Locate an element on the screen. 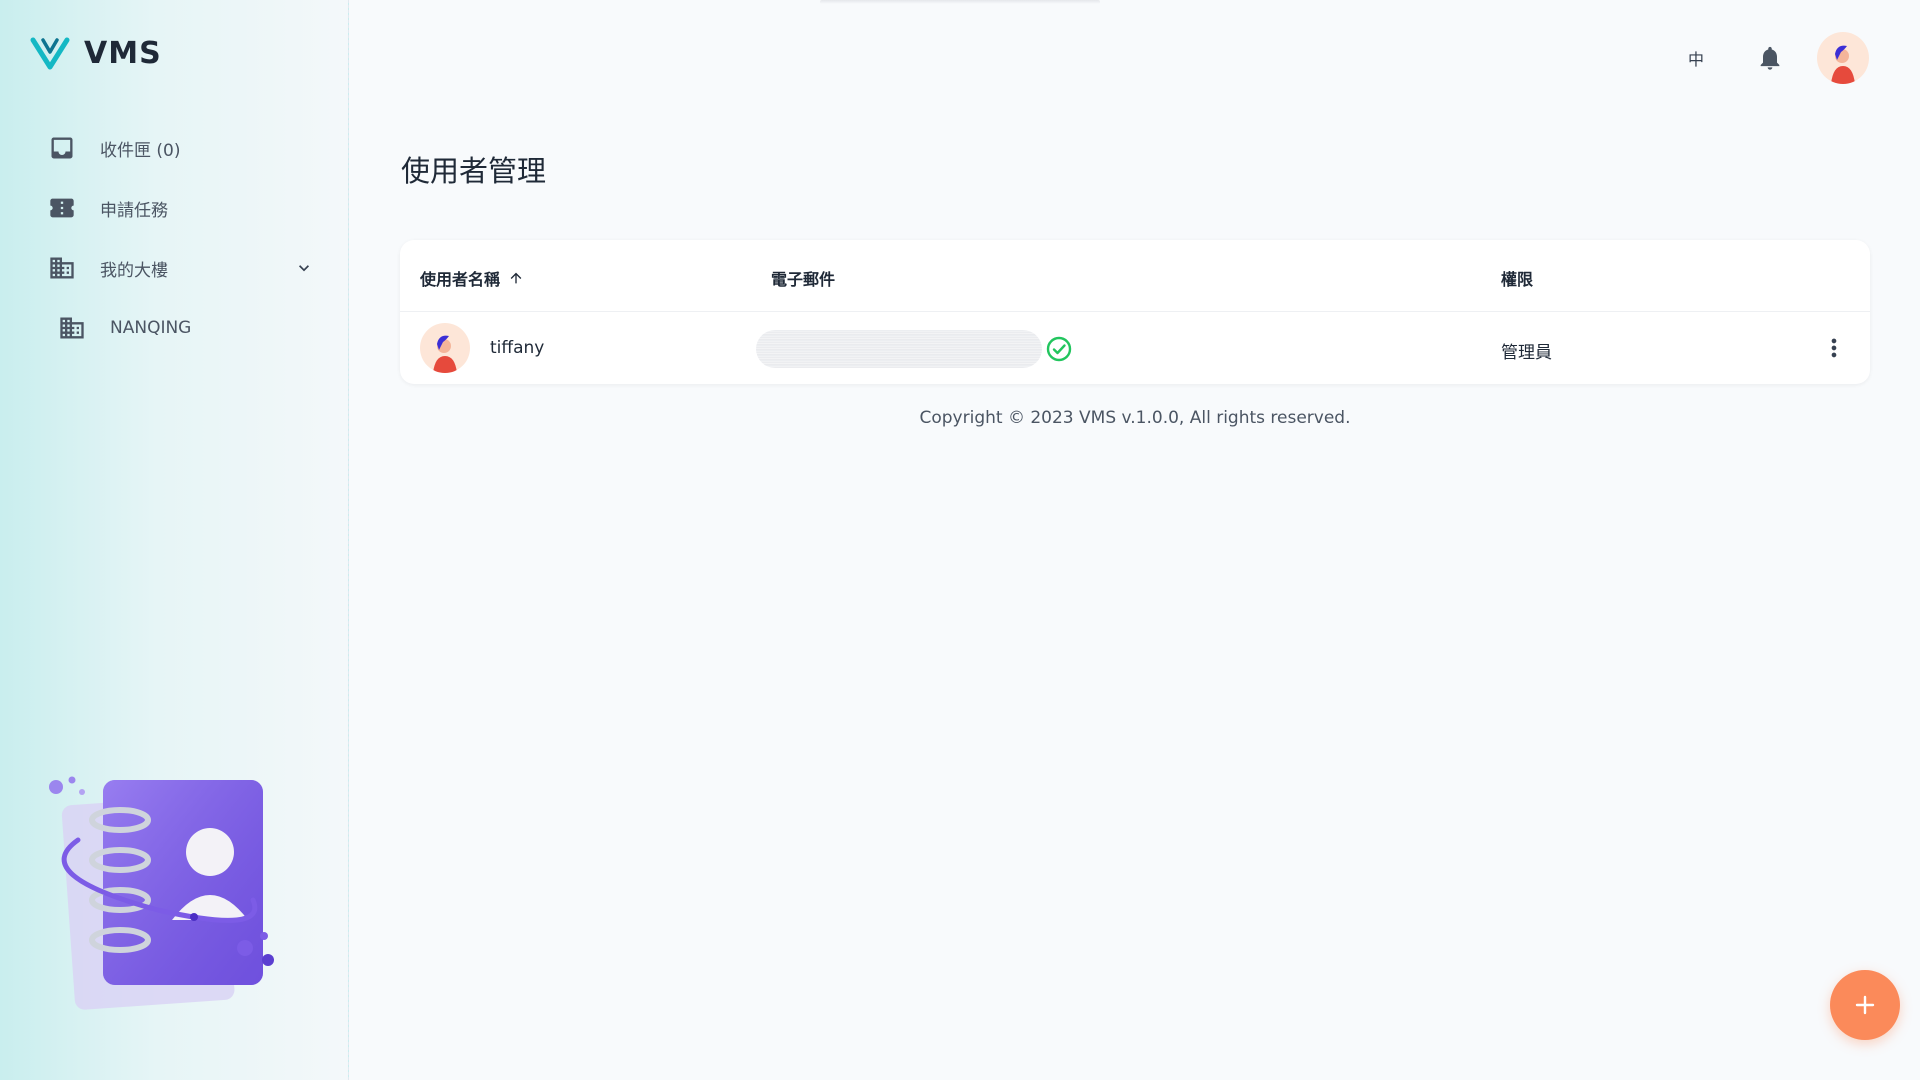  sidebar-item-label: 我的大樓 is located at coordinates (134, 270).